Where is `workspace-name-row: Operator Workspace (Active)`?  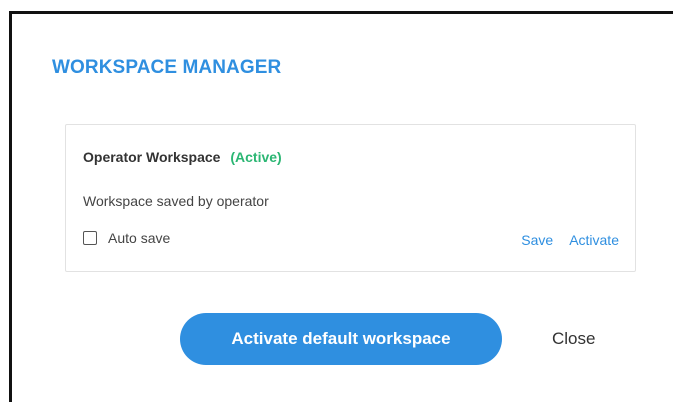 workspace-name-row: Operator Workspace (Active) is located at coordinates (182, 157).